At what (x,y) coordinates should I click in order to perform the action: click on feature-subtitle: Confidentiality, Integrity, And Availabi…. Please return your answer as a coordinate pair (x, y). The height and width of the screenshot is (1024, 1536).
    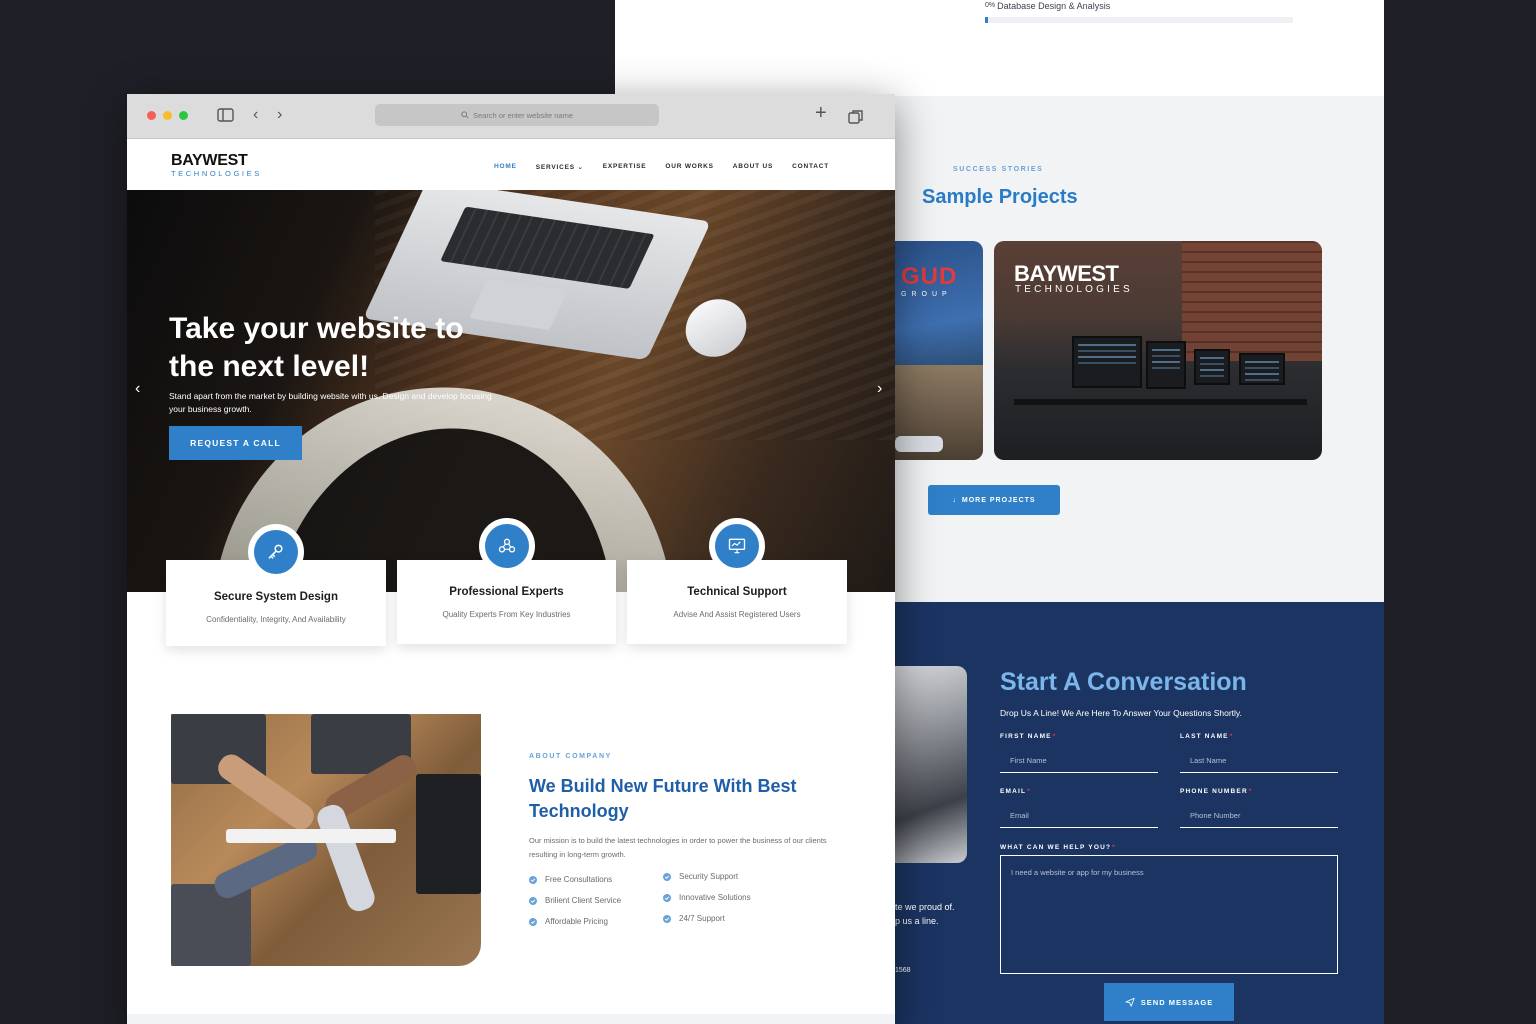
    Looking at the image, I should click on (276, 619).